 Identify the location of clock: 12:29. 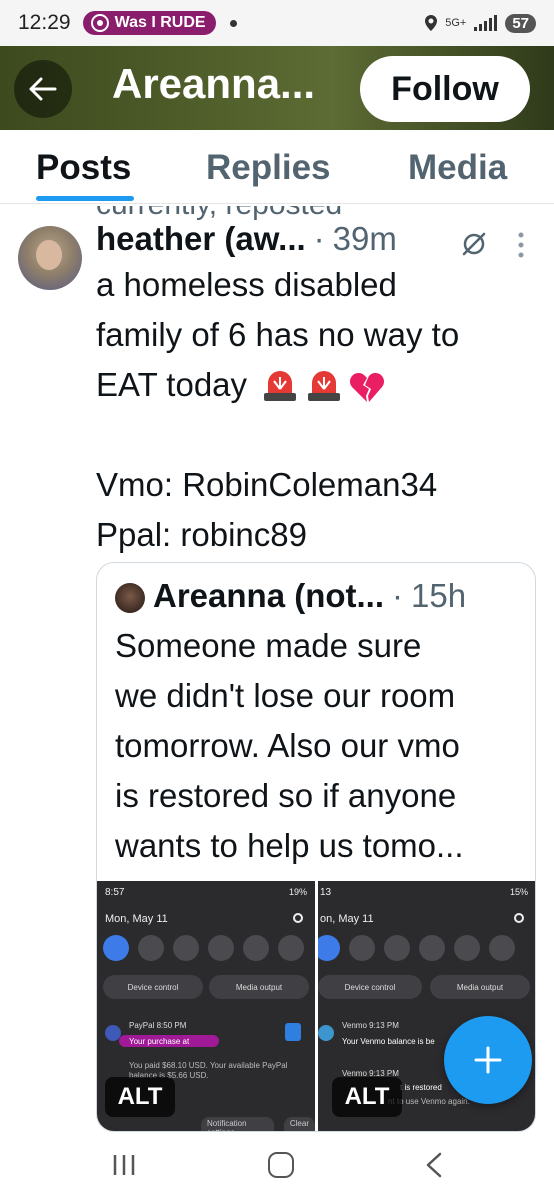
(44, 22).